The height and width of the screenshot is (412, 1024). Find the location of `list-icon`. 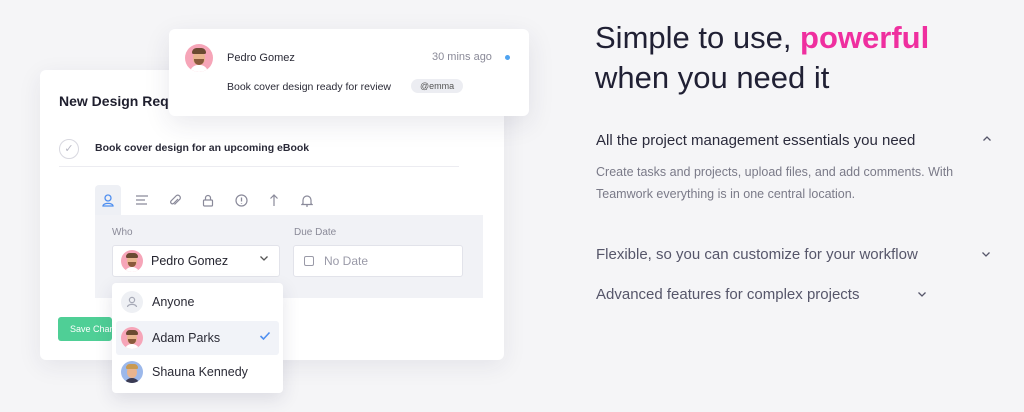

list-icon is located at coordinates (142, 200).